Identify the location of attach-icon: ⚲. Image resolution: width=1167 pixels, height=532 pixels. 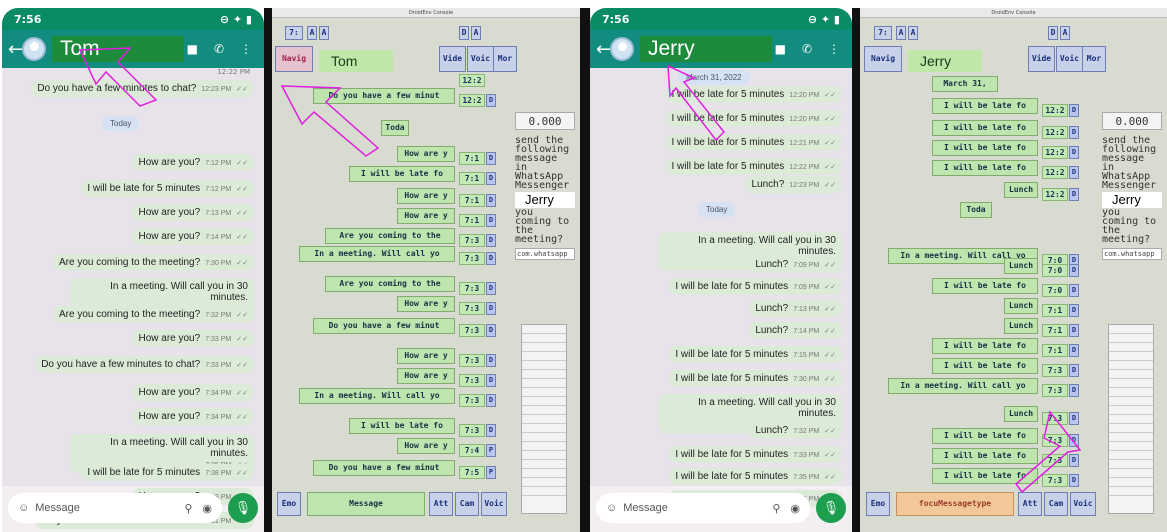
(188, 508).